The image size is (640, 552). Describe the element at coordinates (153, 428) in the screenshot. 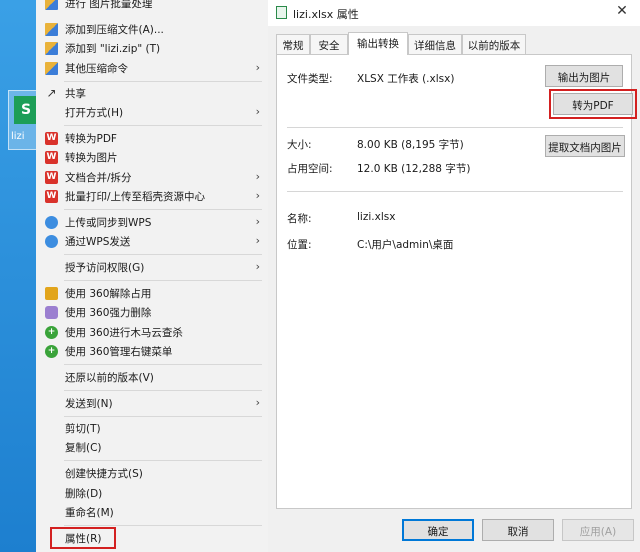

I see `menu-item-cut: 剪切(T)` at that location.